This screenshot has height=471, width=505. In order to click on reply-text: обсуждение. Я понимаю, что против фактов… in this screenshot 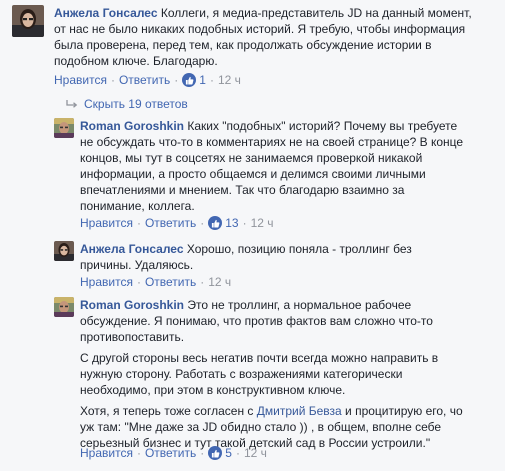, I will do `click(256, 321)`.